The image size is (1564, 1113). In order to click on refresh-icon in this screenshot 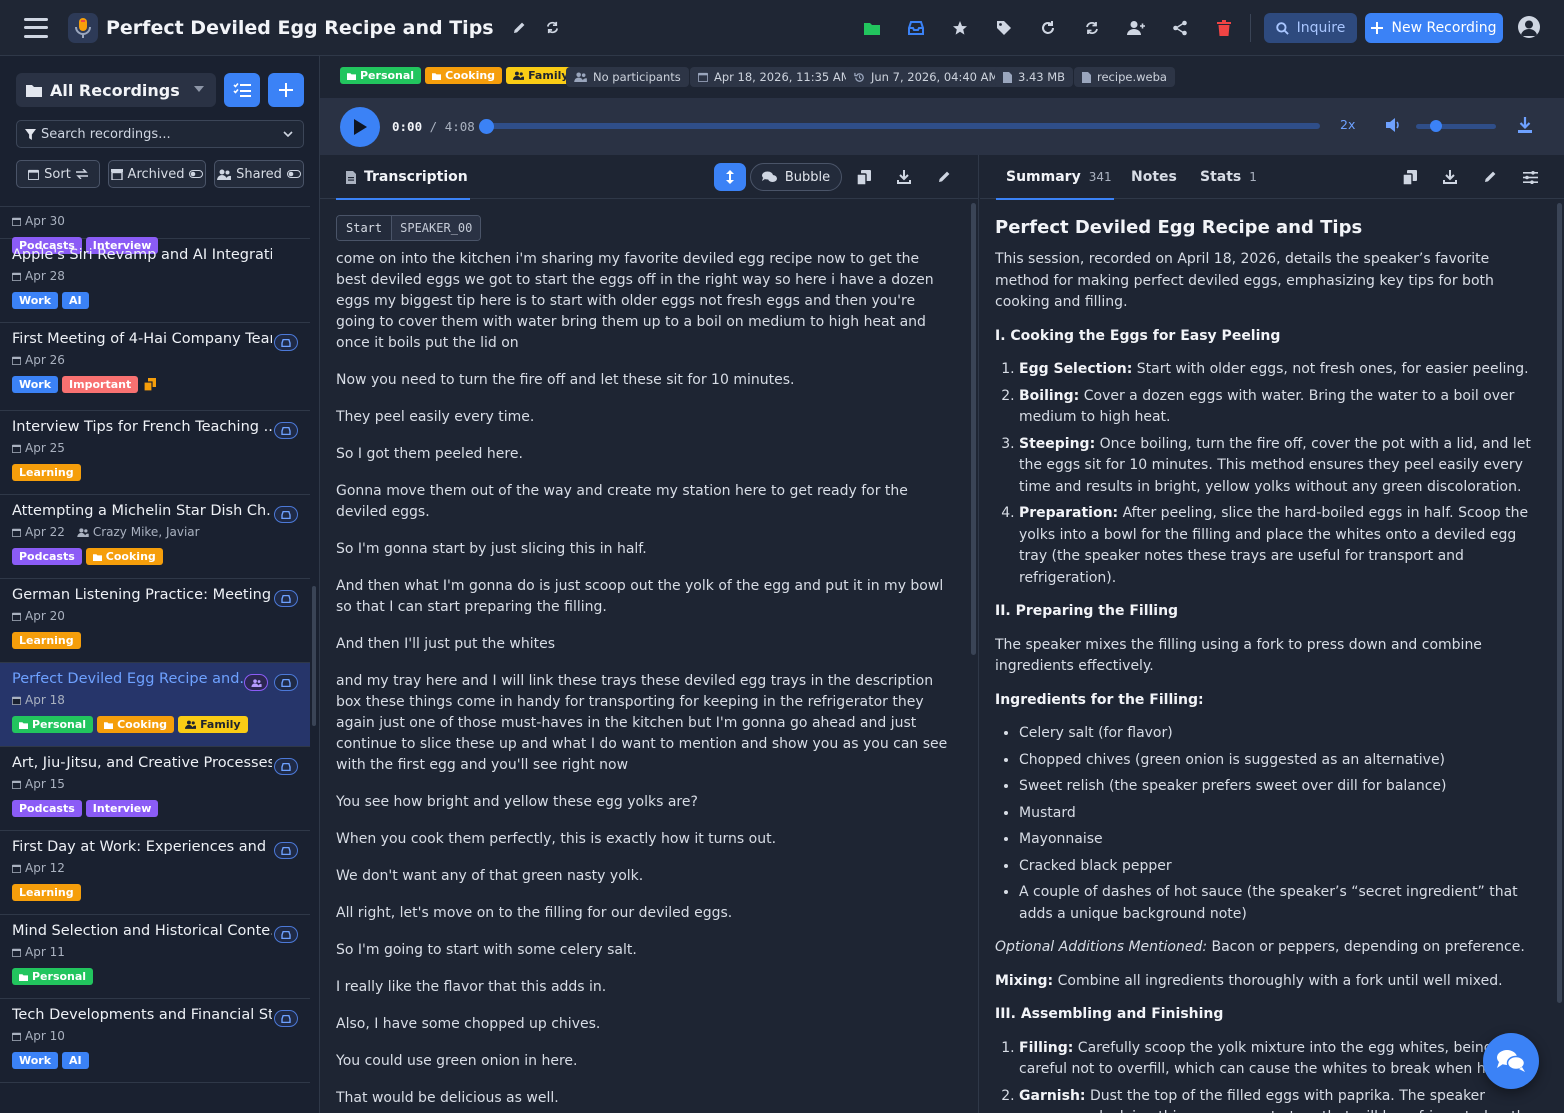, I will do `click(1092, 28)`.